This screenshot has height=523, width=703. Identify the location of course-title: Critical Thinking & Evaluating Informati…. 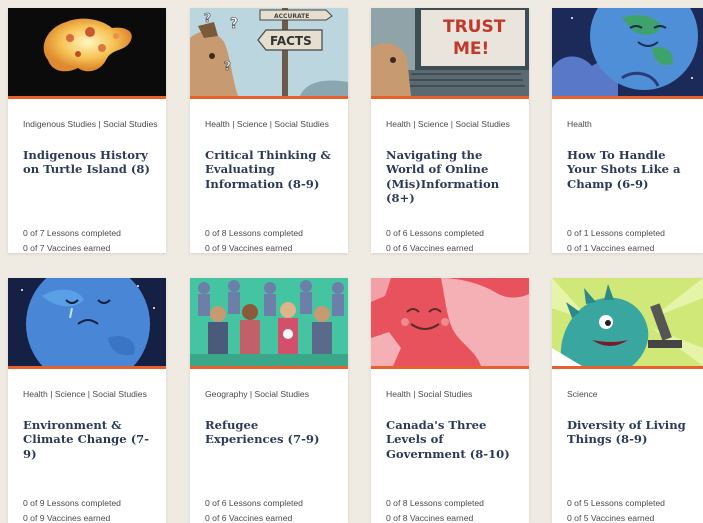
(272, 169).